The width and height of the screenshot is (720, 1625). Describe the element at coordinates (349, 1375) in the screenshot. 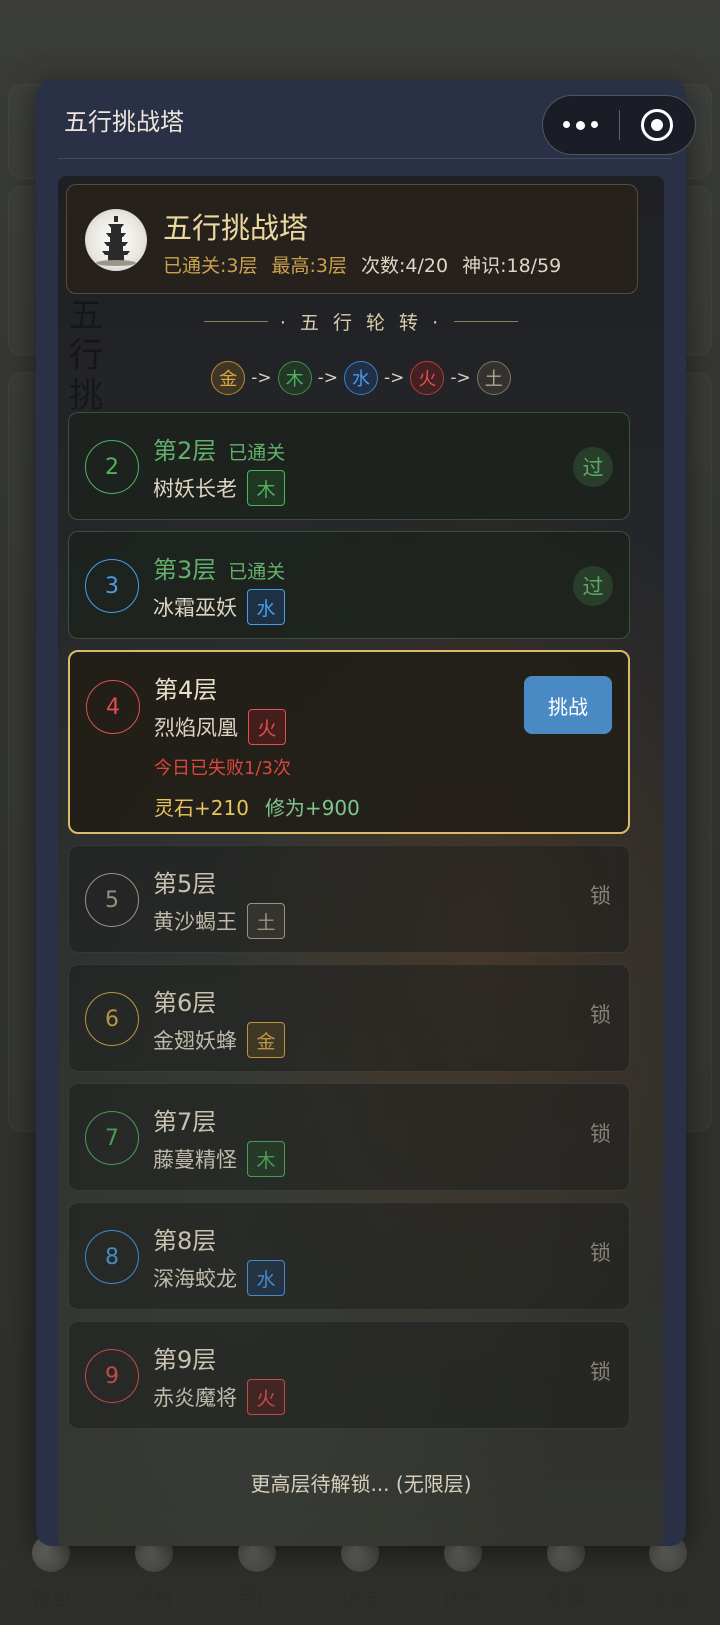

I see `level-card: 9 第9层 赤炎魔将 火 锁` at that location.